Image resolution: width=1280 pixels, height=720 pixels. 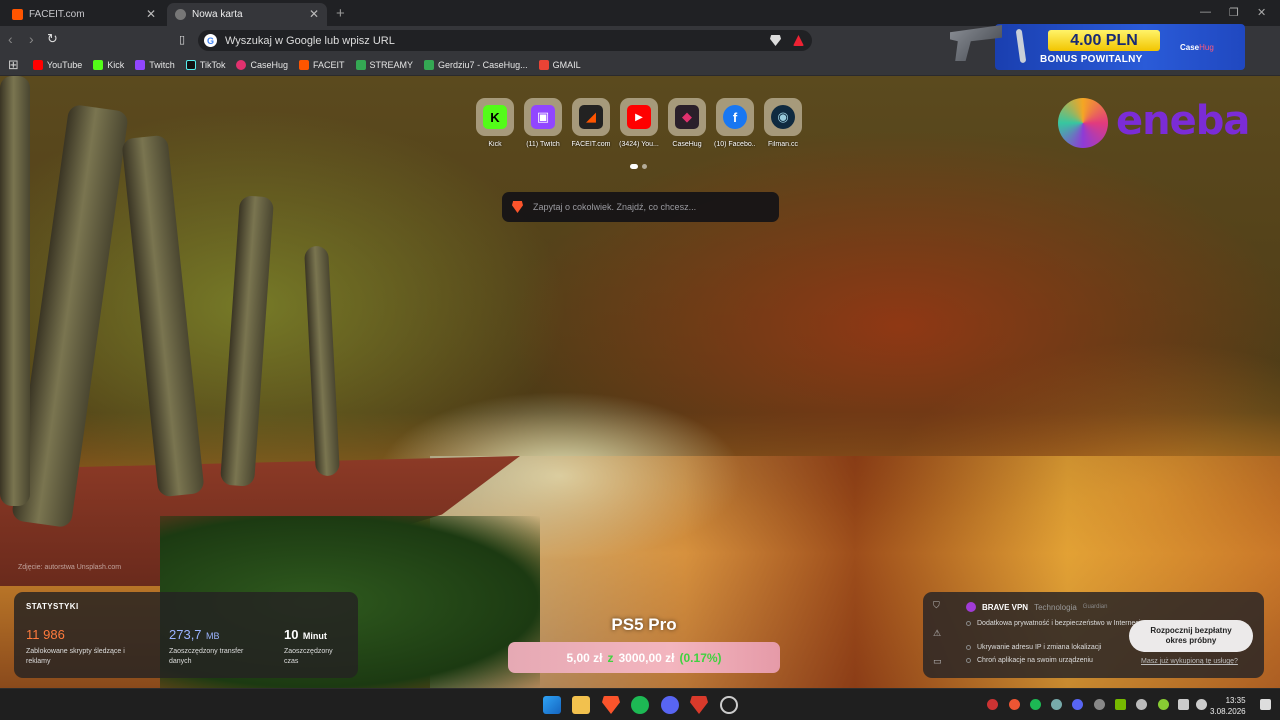 I want to click on twitch-icon: ▣, so click(x=543, y=117).